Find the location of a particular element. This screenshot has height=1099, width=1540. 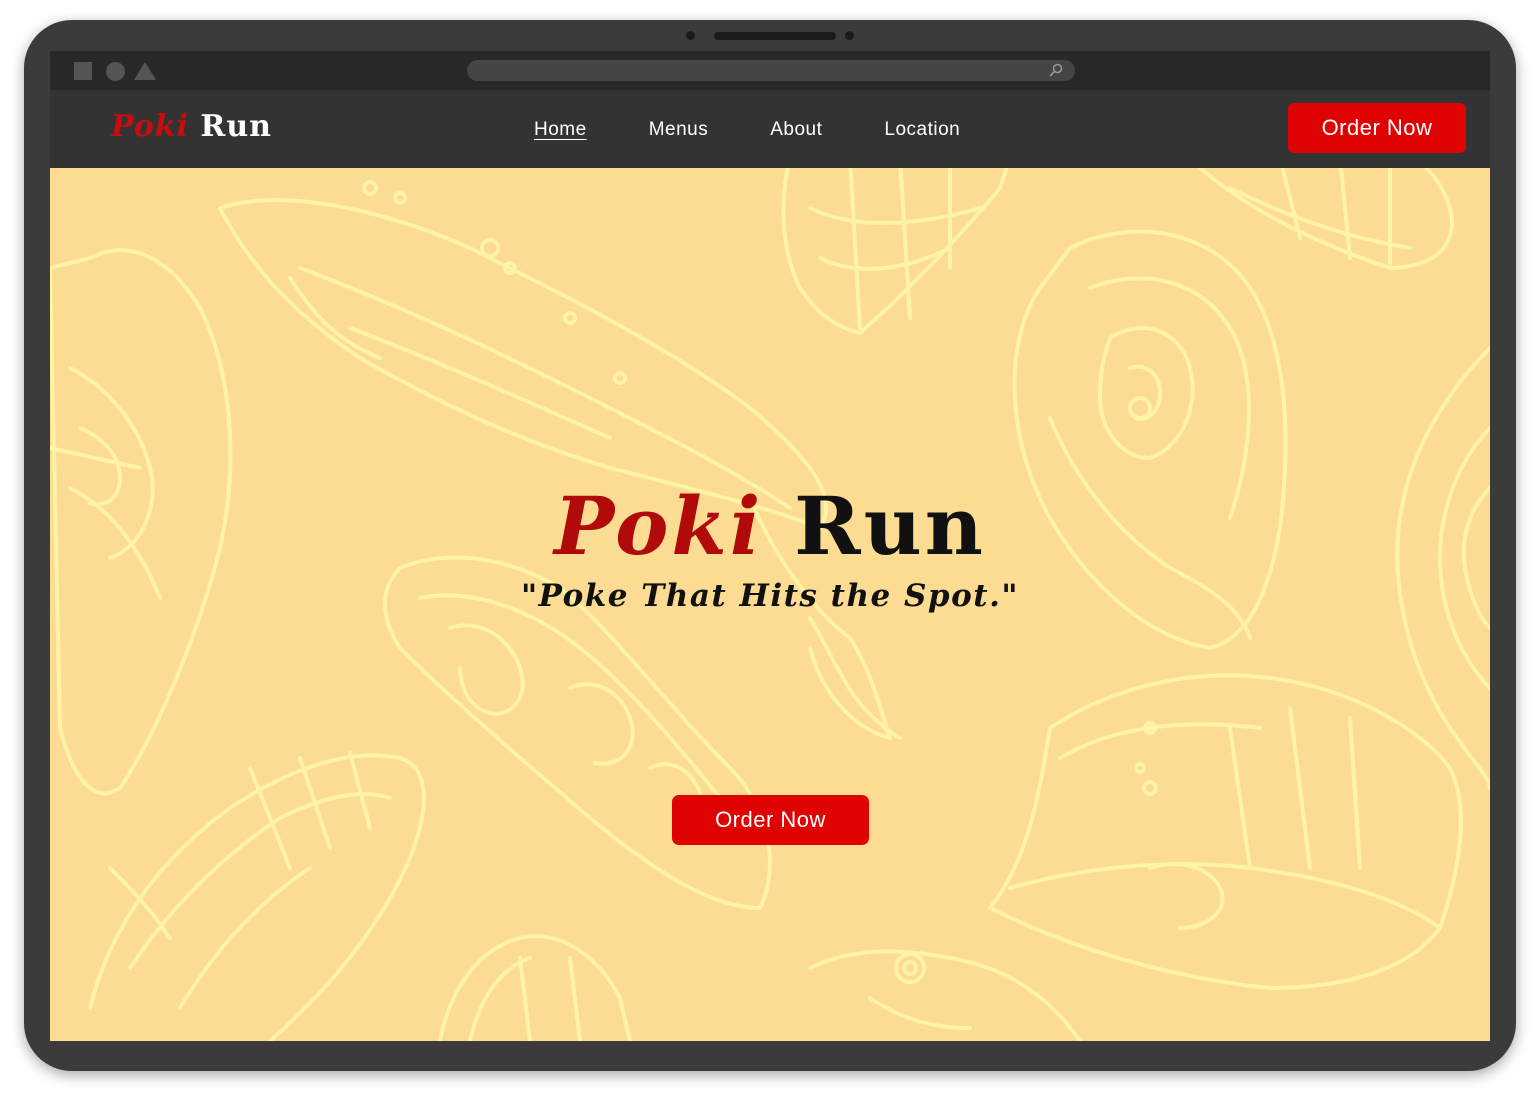

site-logo: Poki Run is located at coordinates (191, 126).